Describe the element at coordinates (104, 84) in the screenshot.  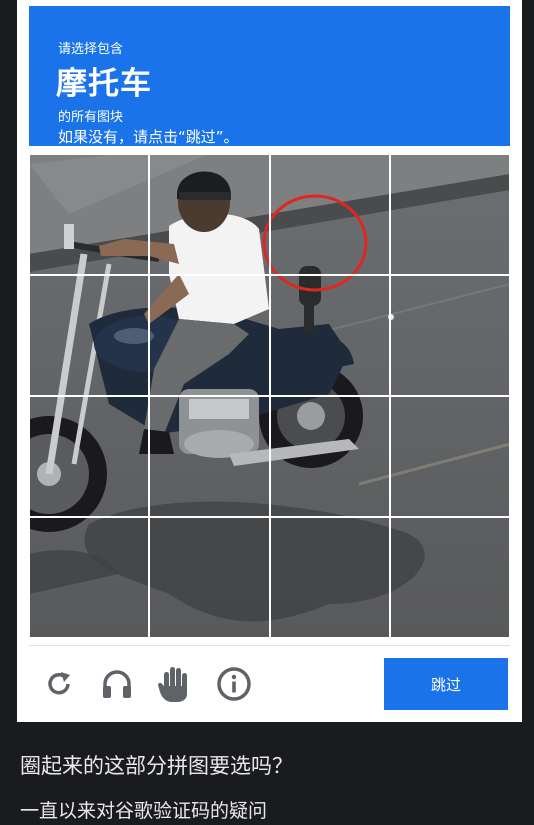
I see `target-object: 摩托车` at that location.